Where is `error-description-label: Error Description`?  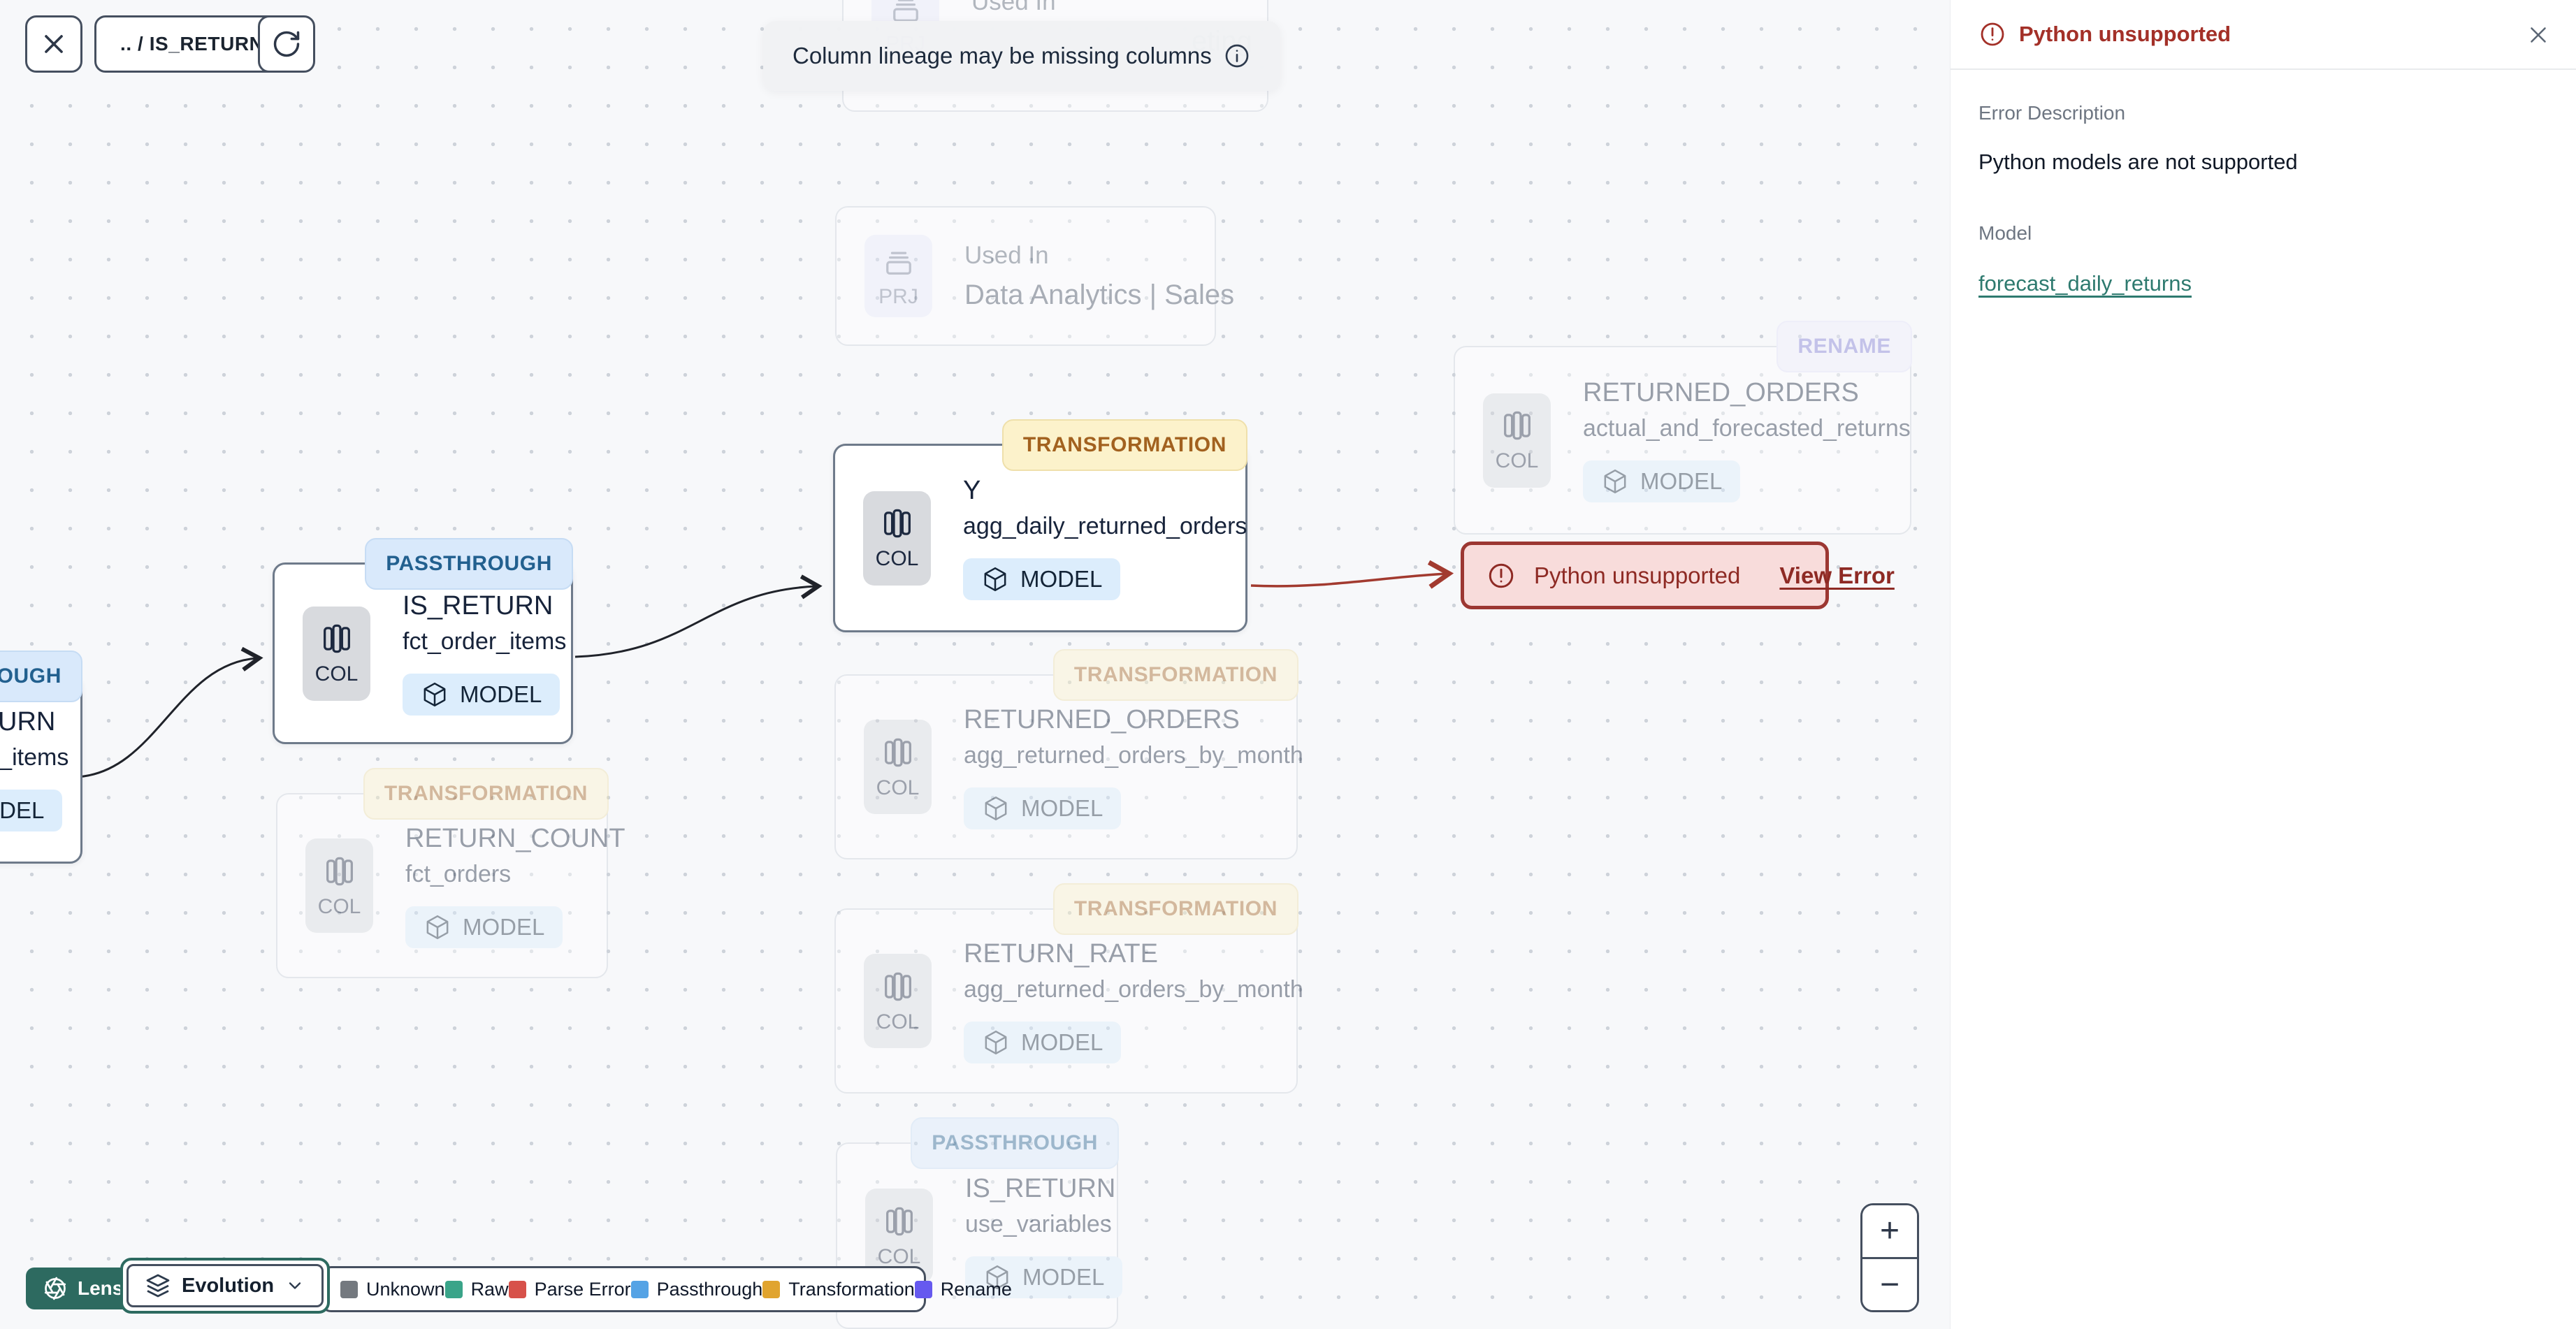 error-description-label: Error Description is located at coordinates (2052, 113).